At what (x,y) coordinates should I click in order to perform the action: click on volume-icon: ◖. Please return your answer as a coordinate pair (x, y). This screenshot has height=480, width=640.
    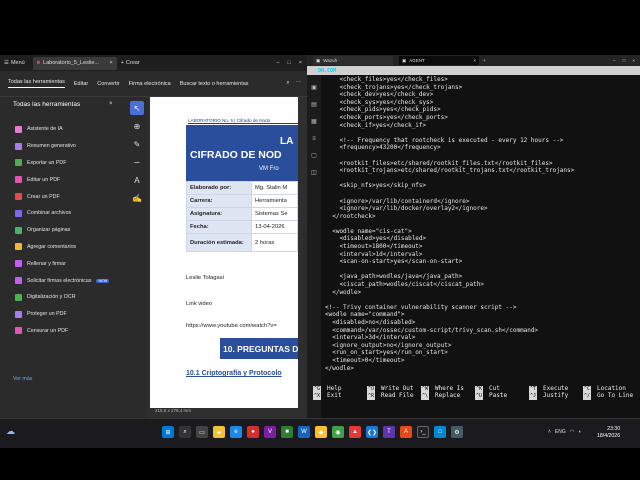
    Looking at the image, I should click on (579, 432).